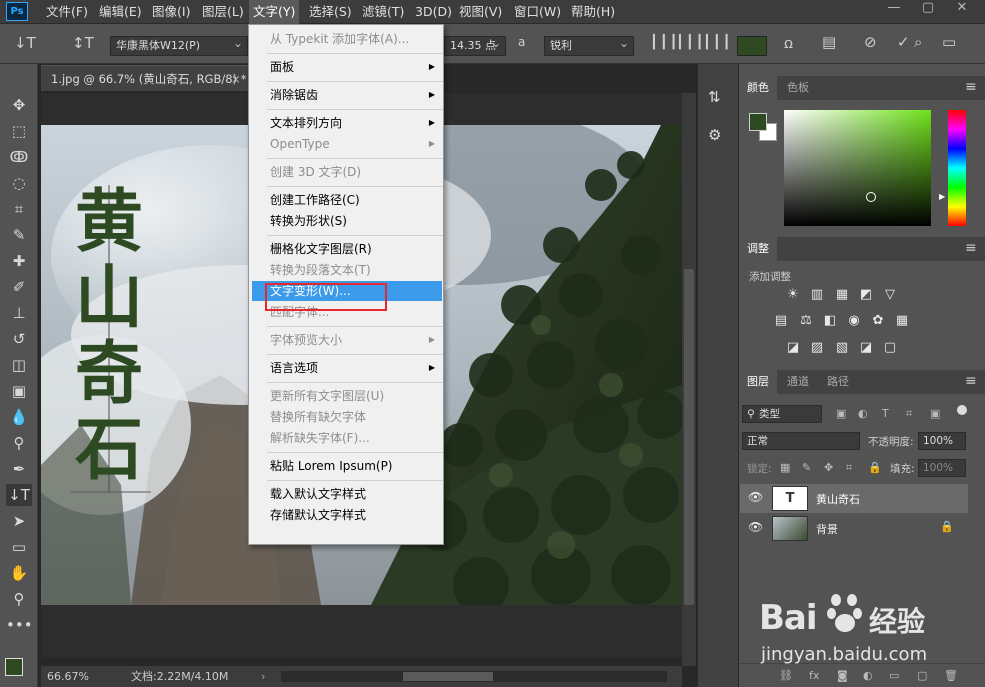 The width and height of the screenshot is (985, 687). What do you see at coordinates (942, 196) in the screenshot?
I see `hue-slider-handle-icon: ▶` at bounding box center [942, 196].